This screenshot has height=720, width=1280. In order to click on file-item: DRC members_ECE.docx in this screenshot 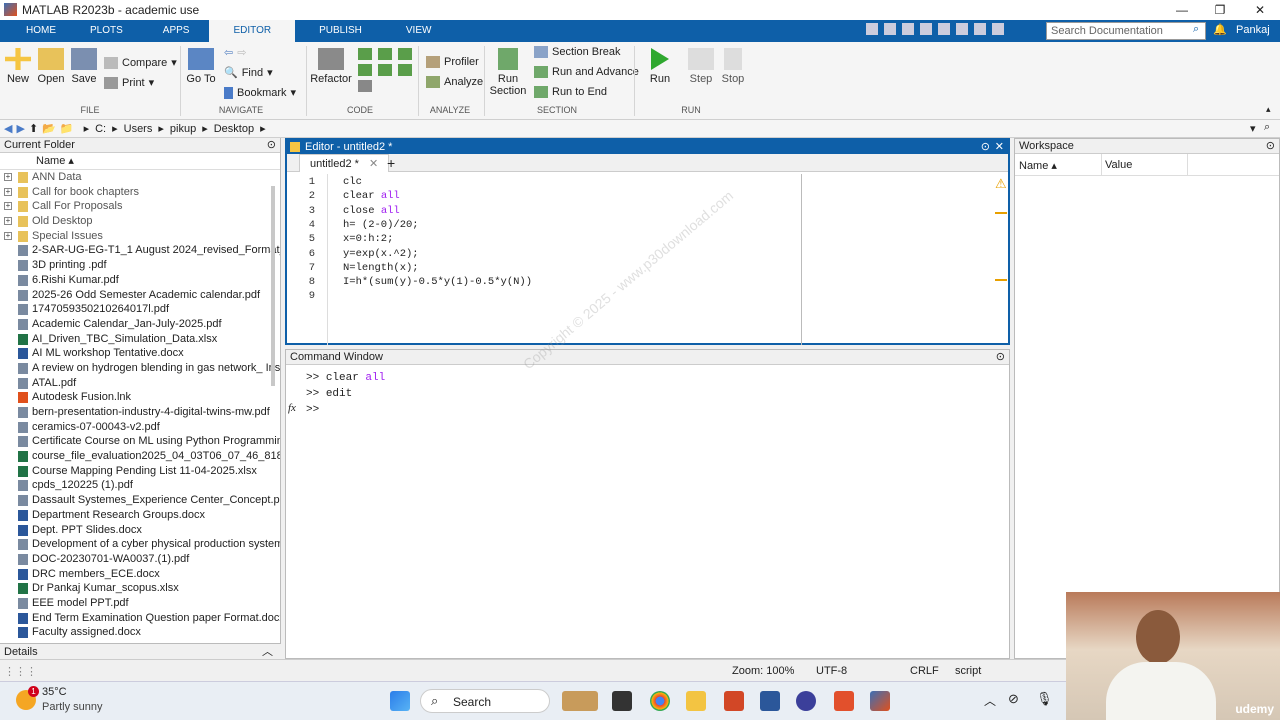, I will do `click(140, 574)`.